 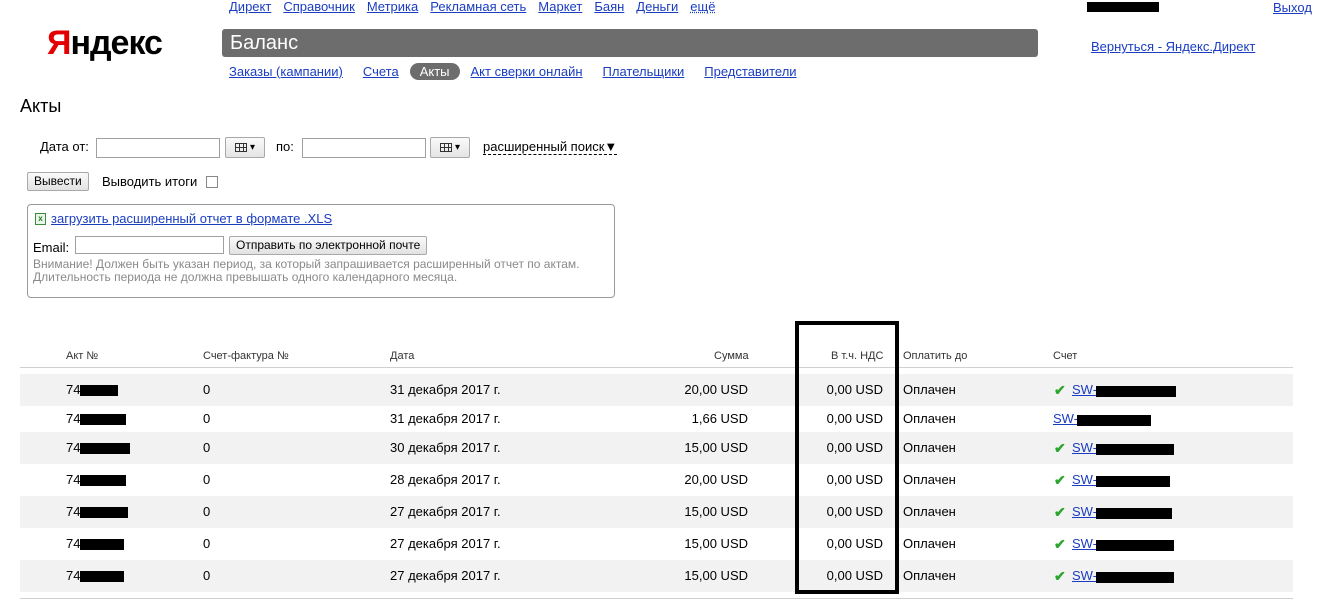 I want to click on date-from-input, so click(x=158, y=148).